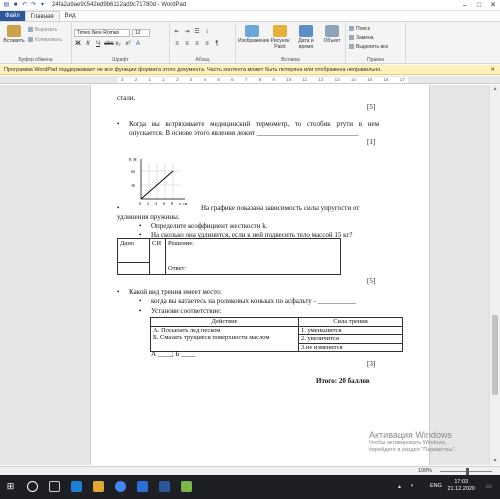  I want to click on paste-button: Вставить, so click(14, 34).